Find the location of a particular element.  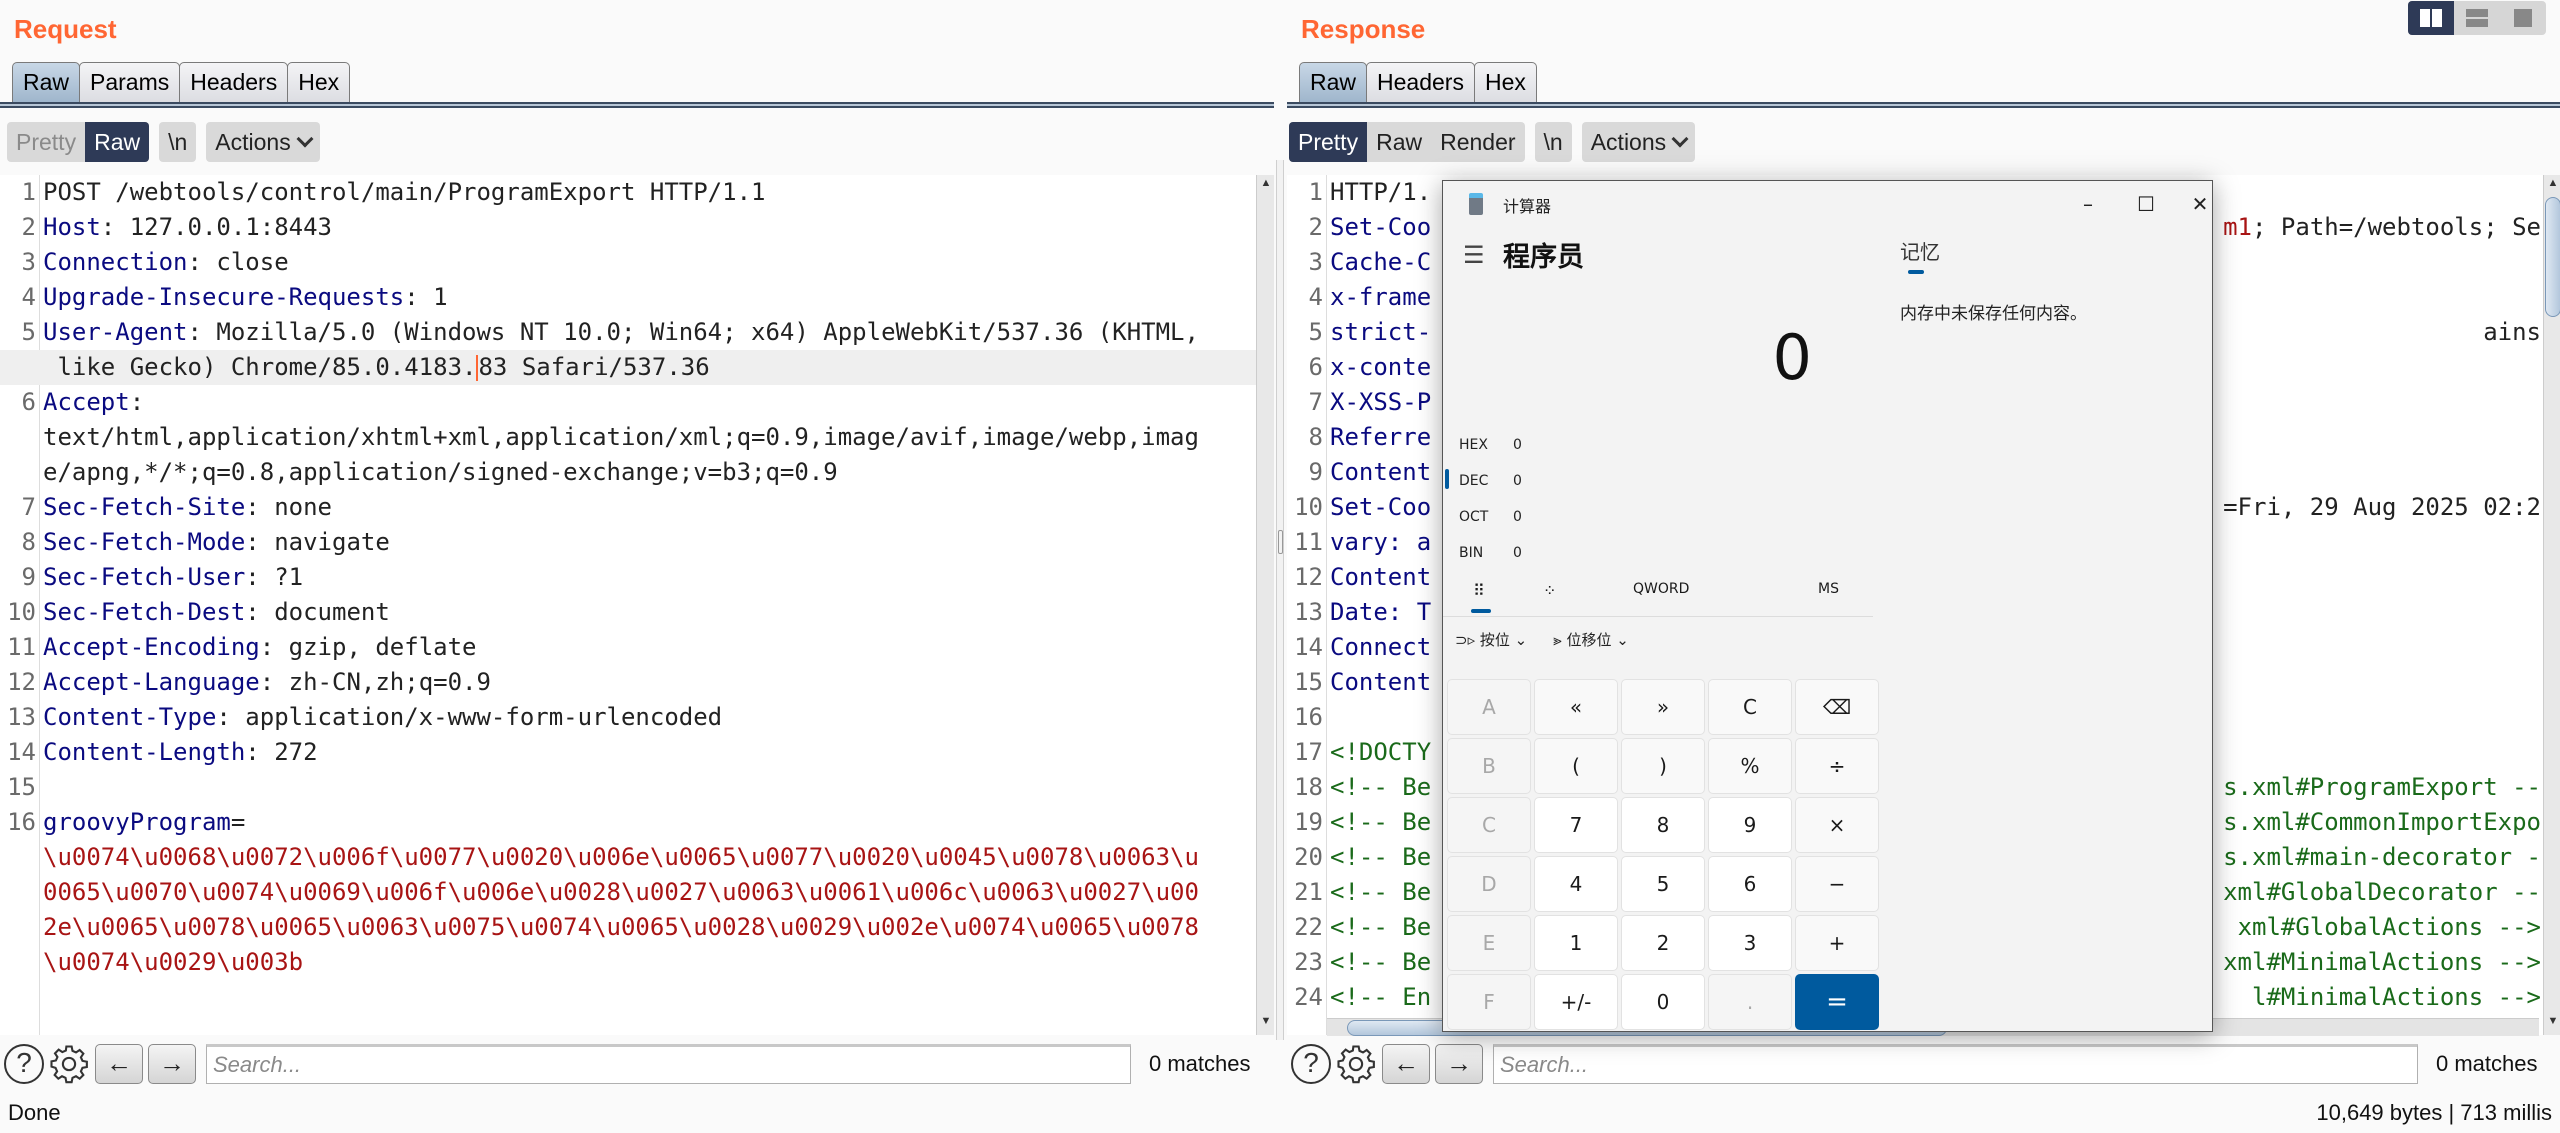

calculator-titlebar: 计算器 – ☐ ✕ is located at coordinates (1827, 204).